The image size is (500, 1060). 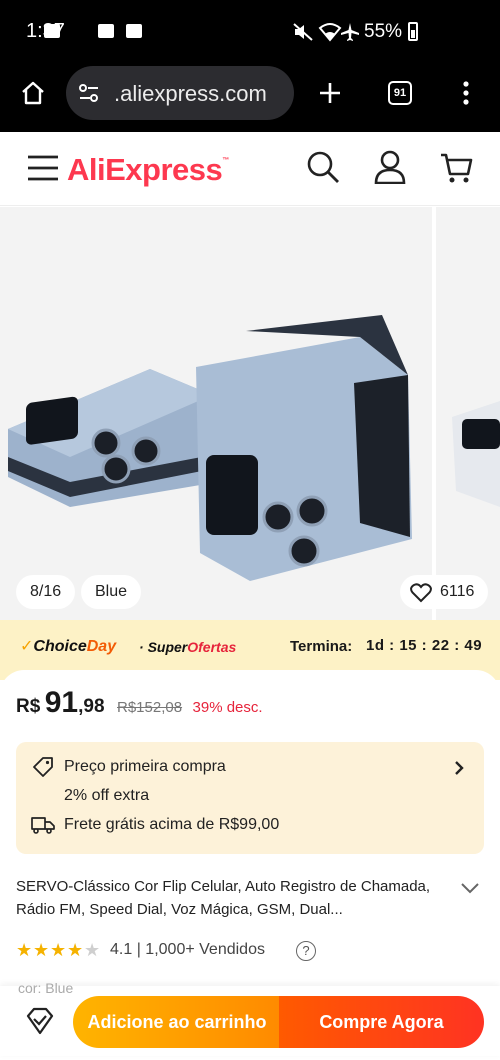 What do you see at coordinates (330, 32) in the screenshot?
I see `wifi-icon` at bounding box center [330, 32].